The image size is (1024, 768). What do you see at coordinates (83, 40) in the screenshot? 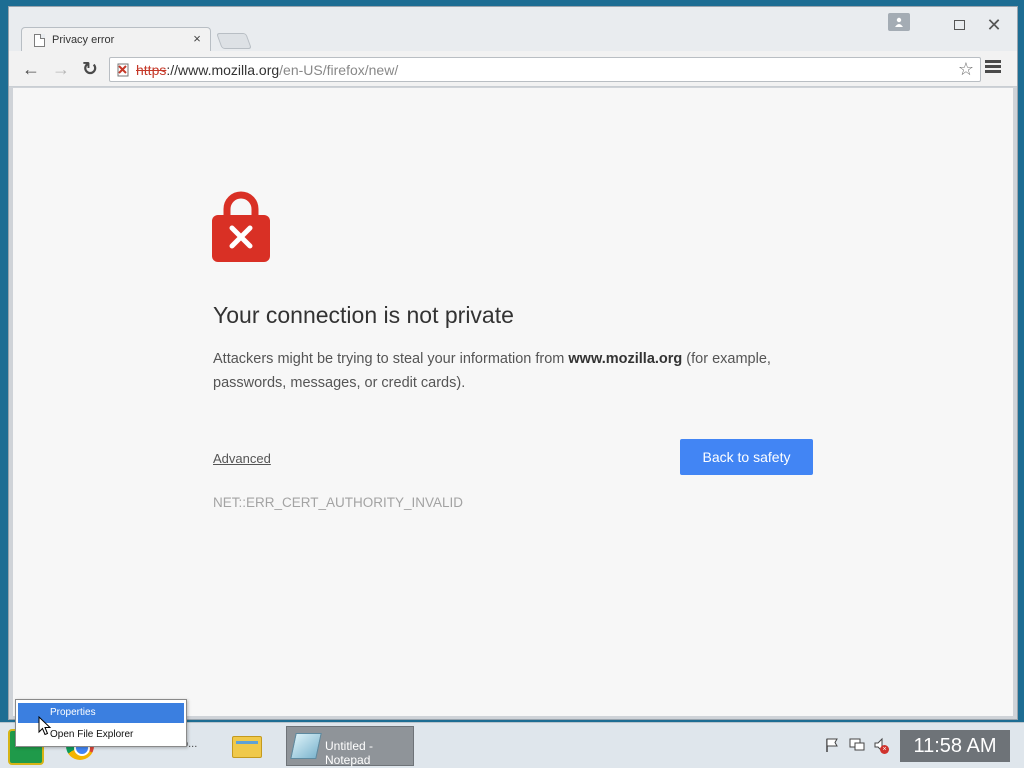
I see `tab-title: Privacy error` at bounding box center [83, 40].